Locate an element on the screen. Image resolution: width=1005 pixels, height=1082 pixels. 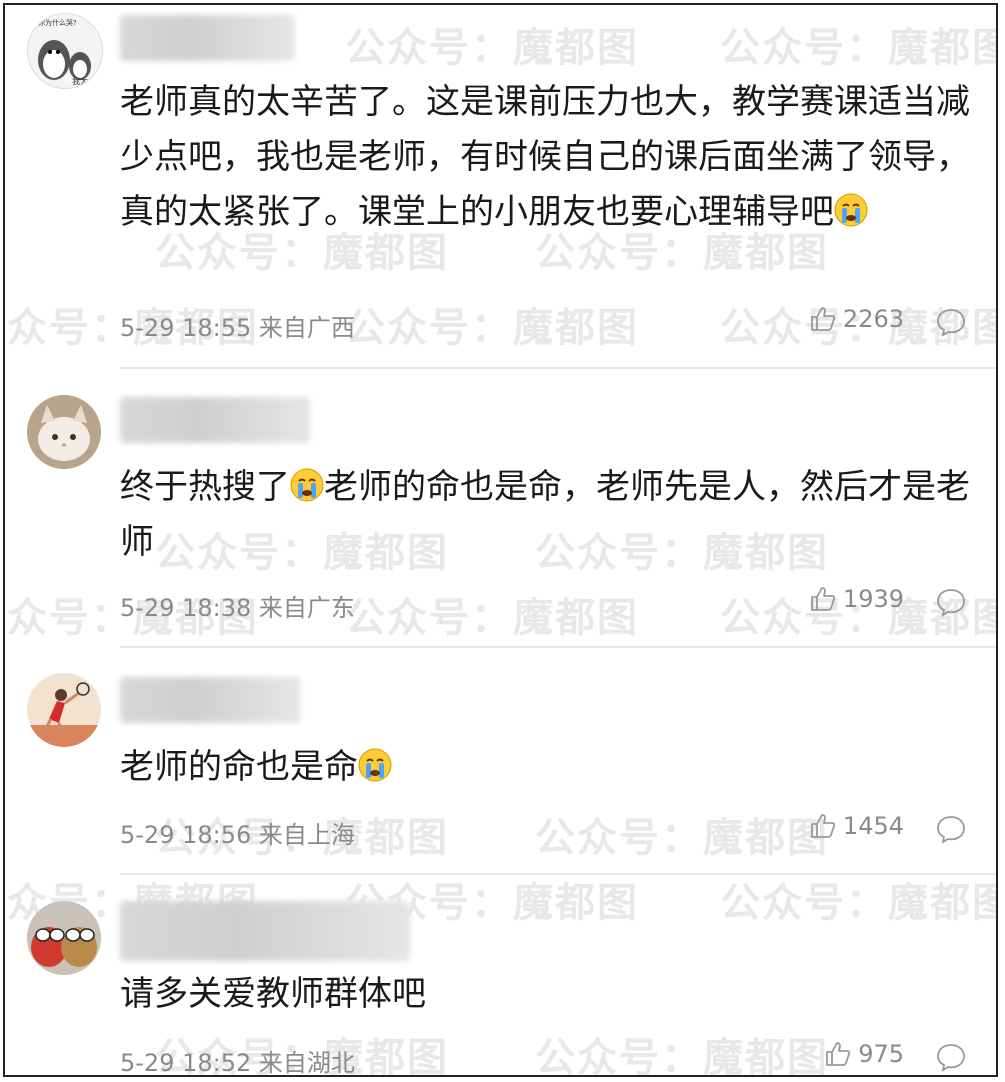
comment-time: 5-29 18:55 is located at coordinates (186, 328).